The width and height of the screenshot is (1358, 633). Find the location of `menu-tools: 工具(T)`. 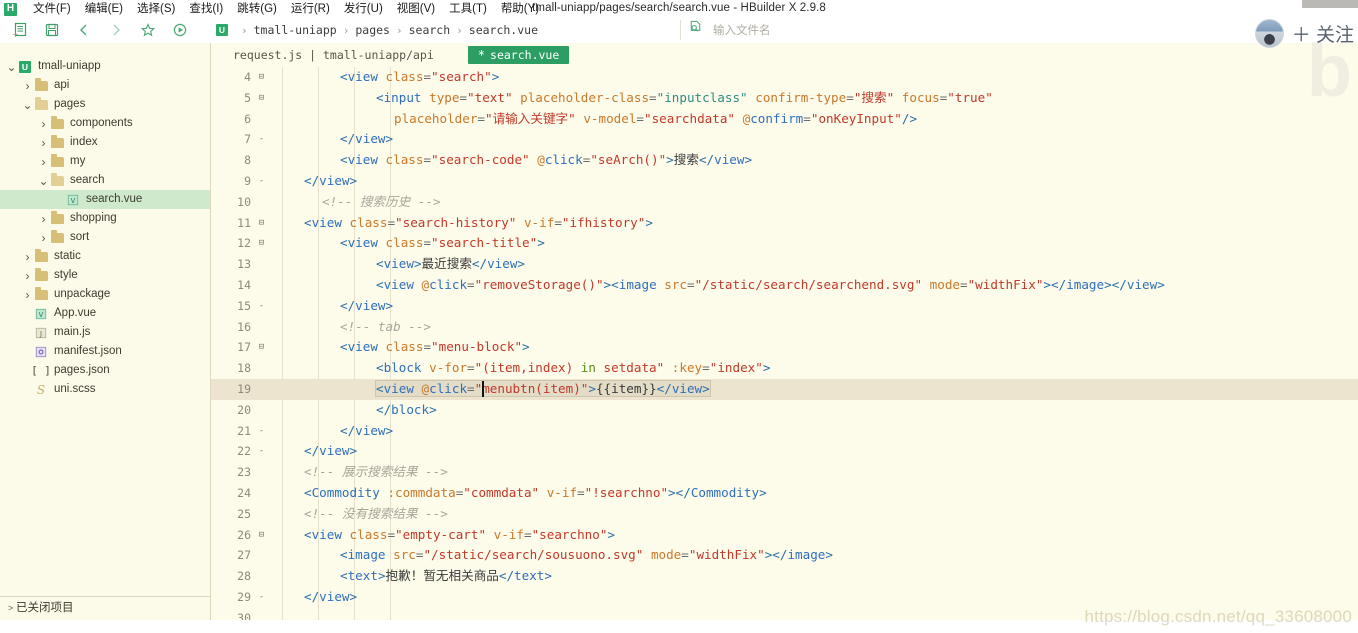

menu-tools: 工具(T) is located at coordinates (468, 9).